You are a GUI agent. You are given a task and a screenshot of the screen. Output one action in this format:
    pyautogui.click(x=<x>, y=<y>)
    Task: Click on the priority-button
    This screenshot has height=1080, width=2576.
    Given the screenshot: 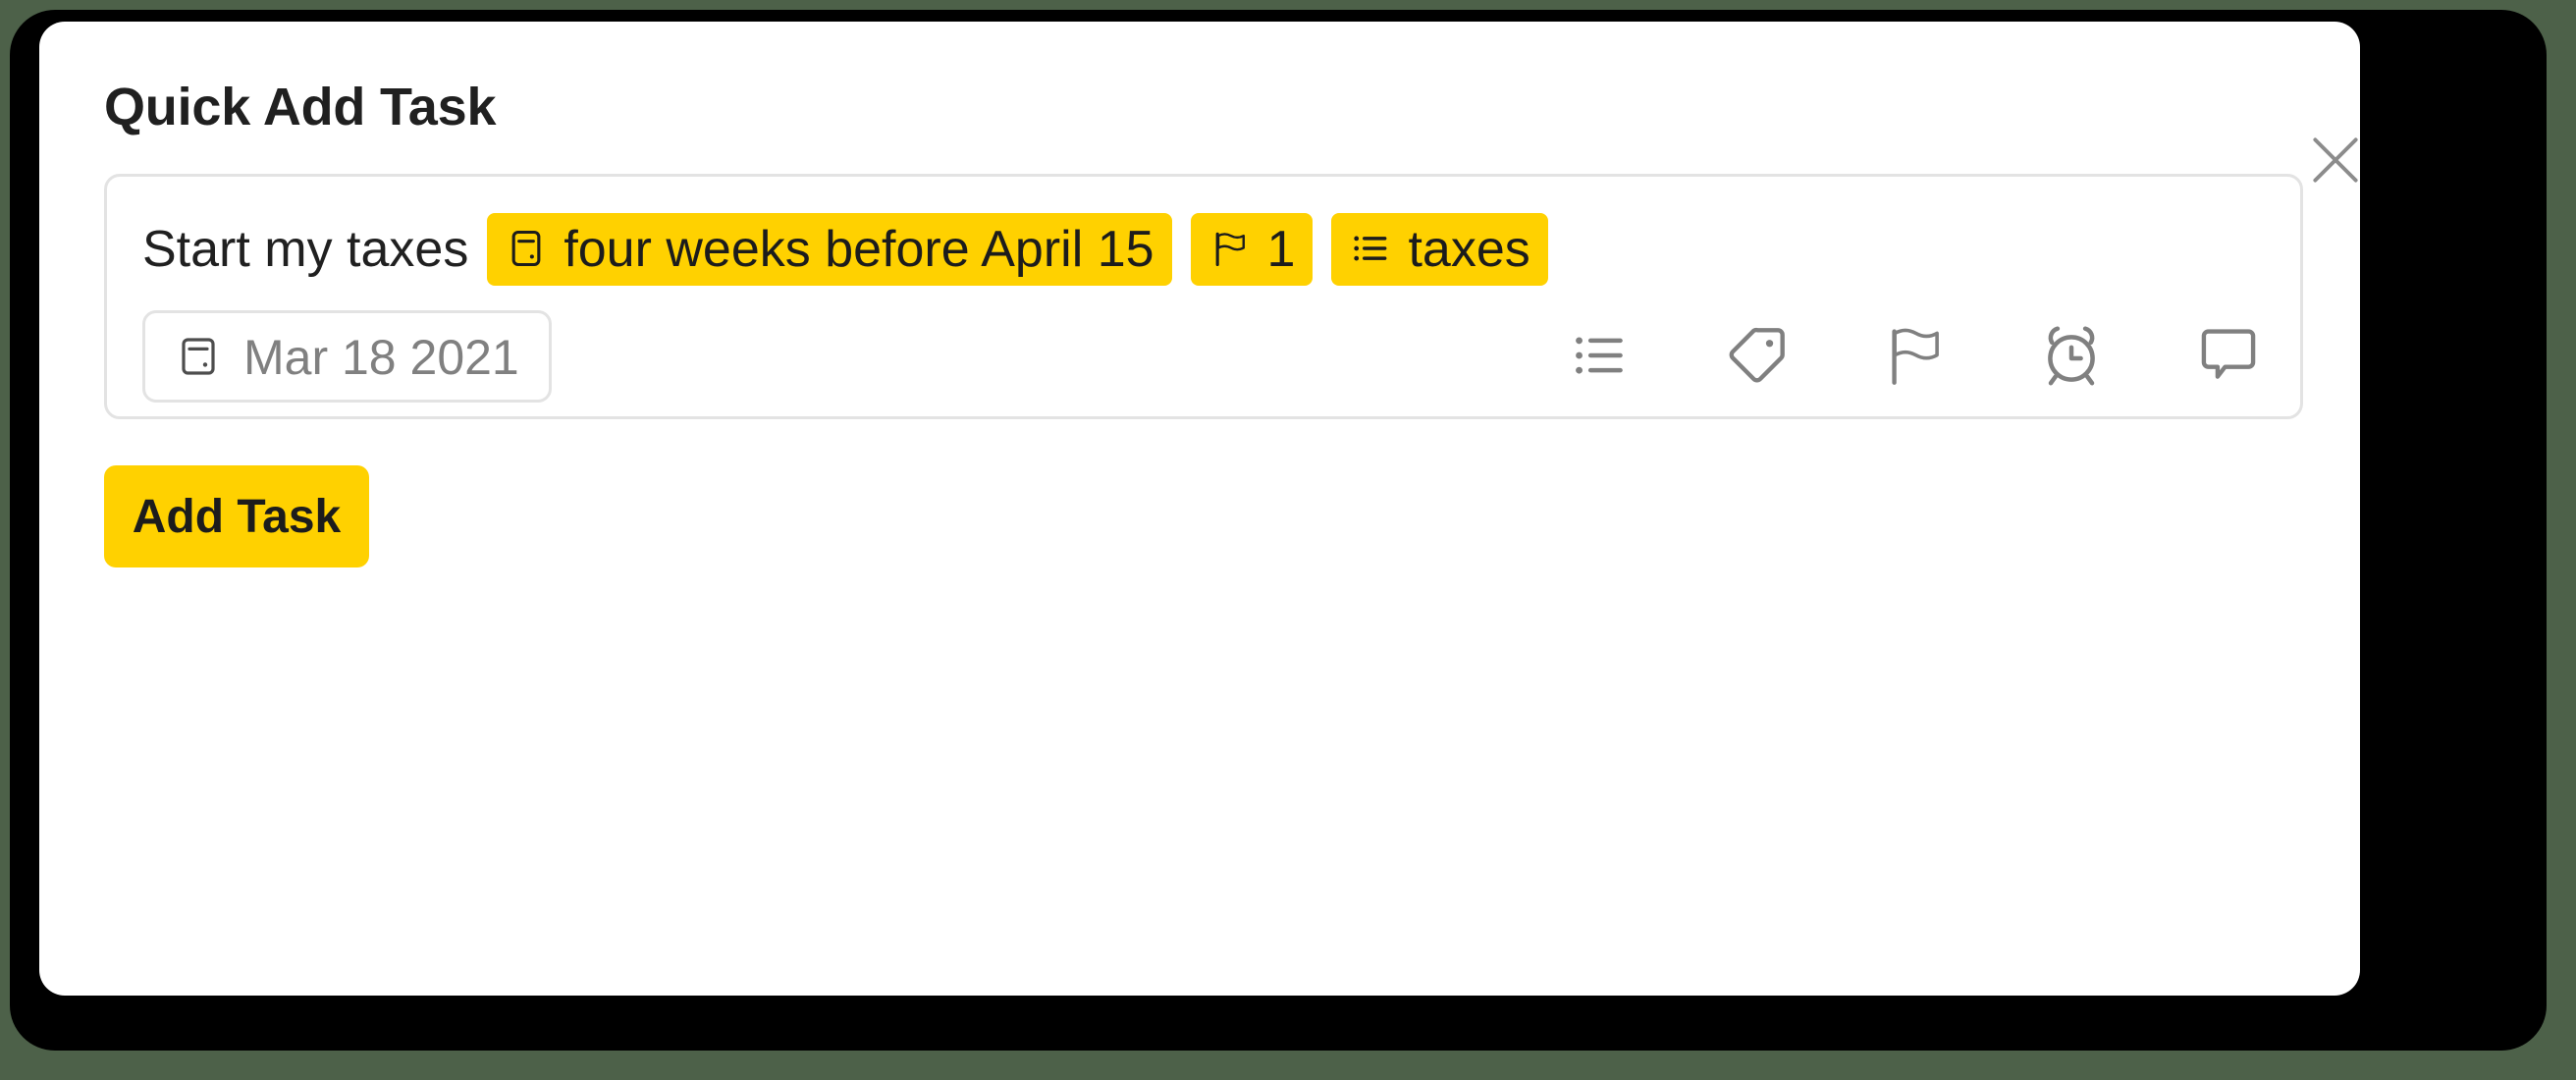 What is the action you would take?
    pyautogui.click(x=1914, y=356)
    